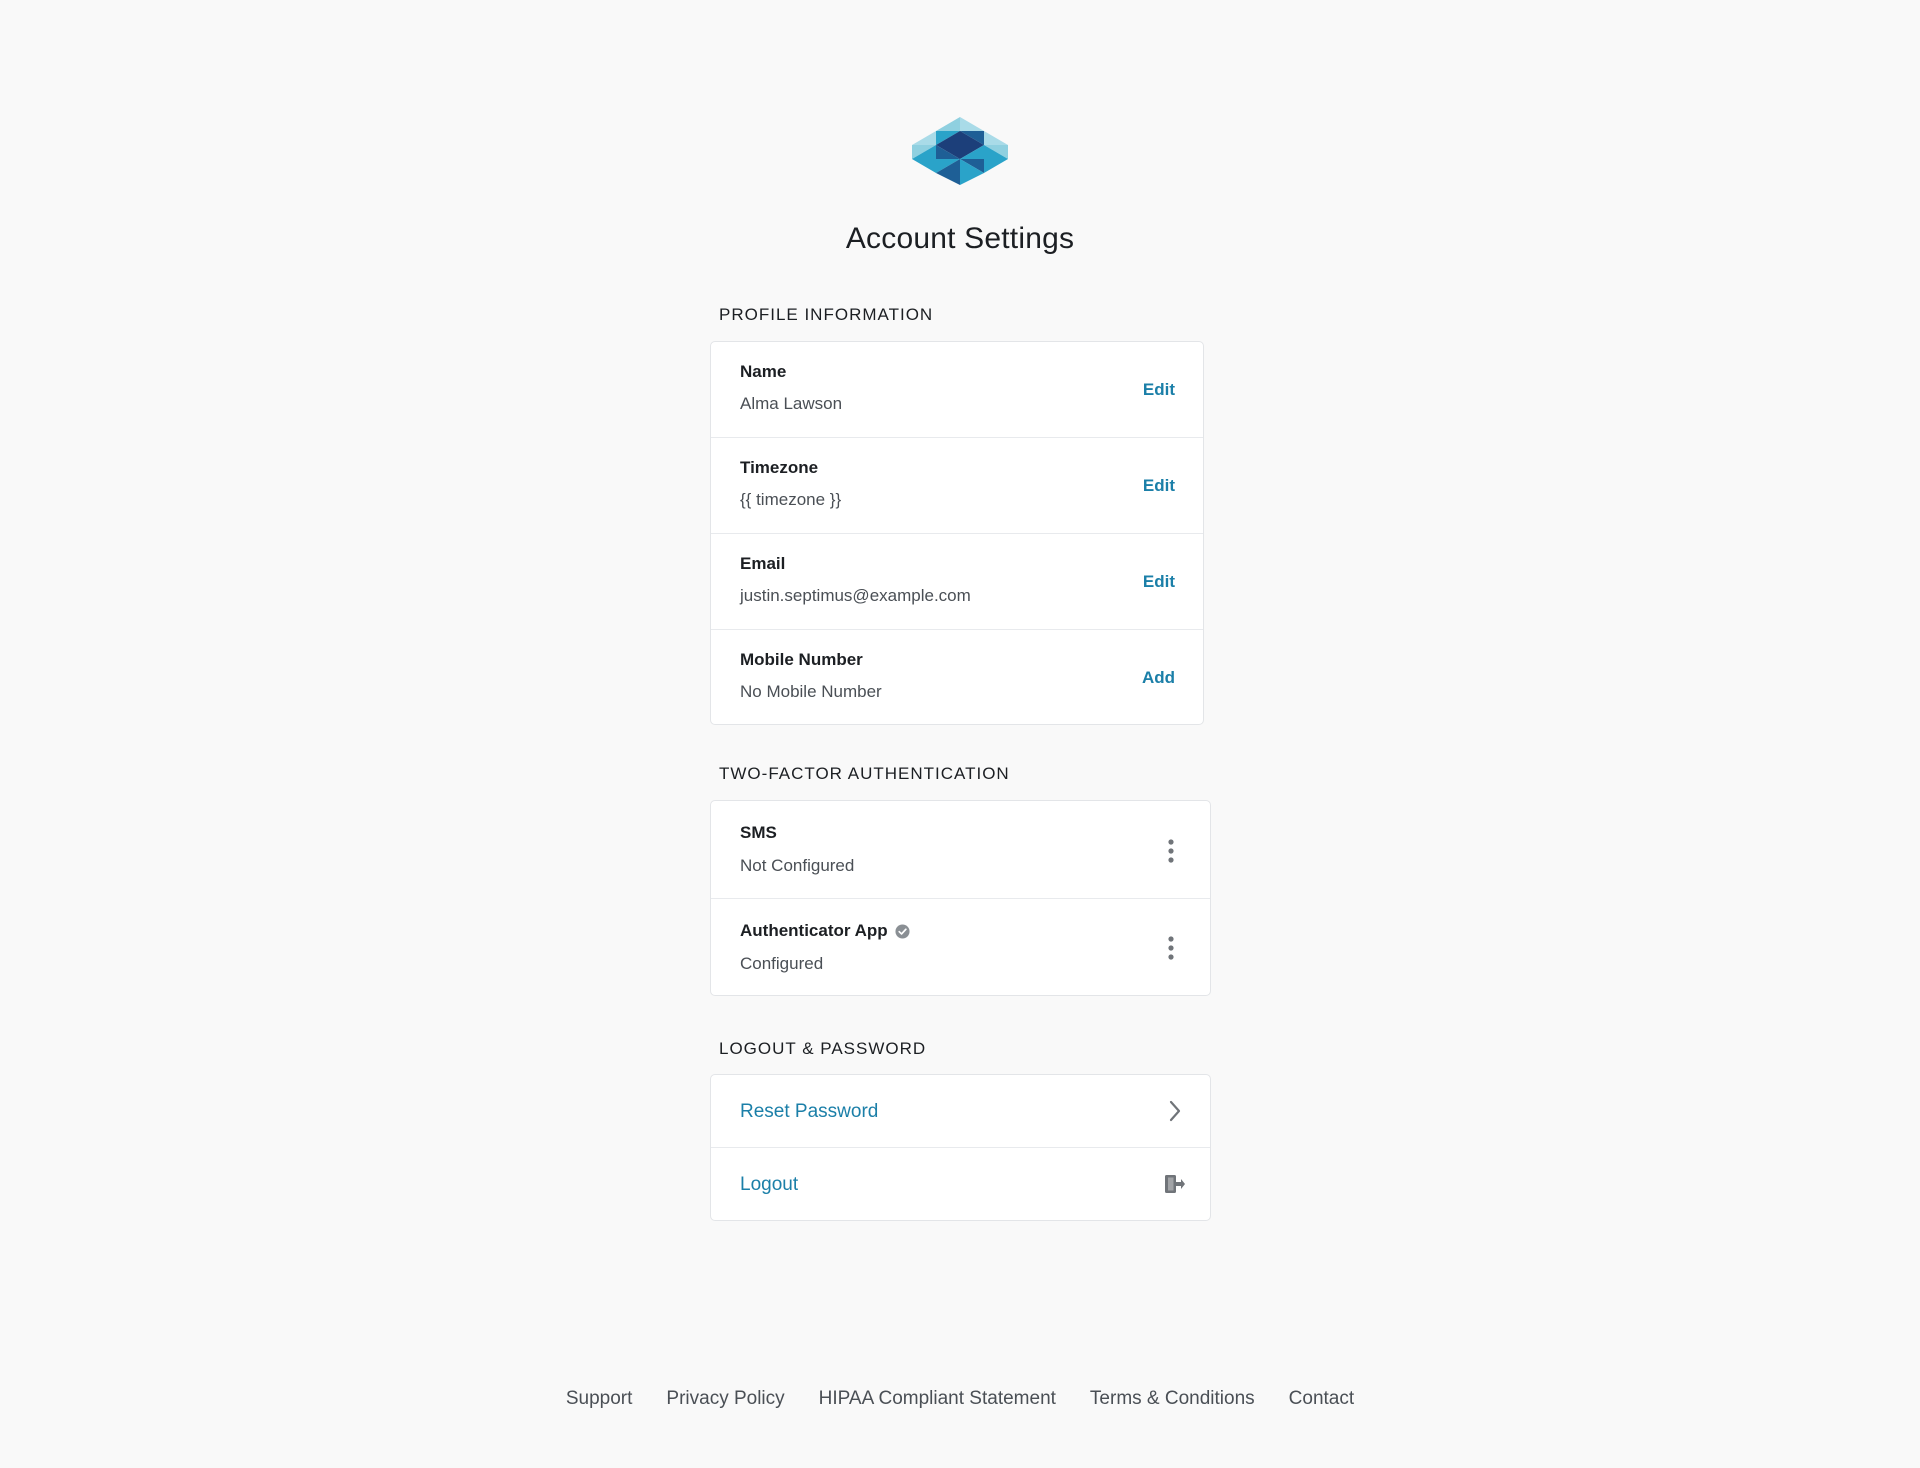 This screenshot has height=1468, width=1920. What do you see at coordinates (1172, 1399) in the screenshot?
I see `footer-link-terms: Terms & Conditions` at bounding box center [1172, 1399].